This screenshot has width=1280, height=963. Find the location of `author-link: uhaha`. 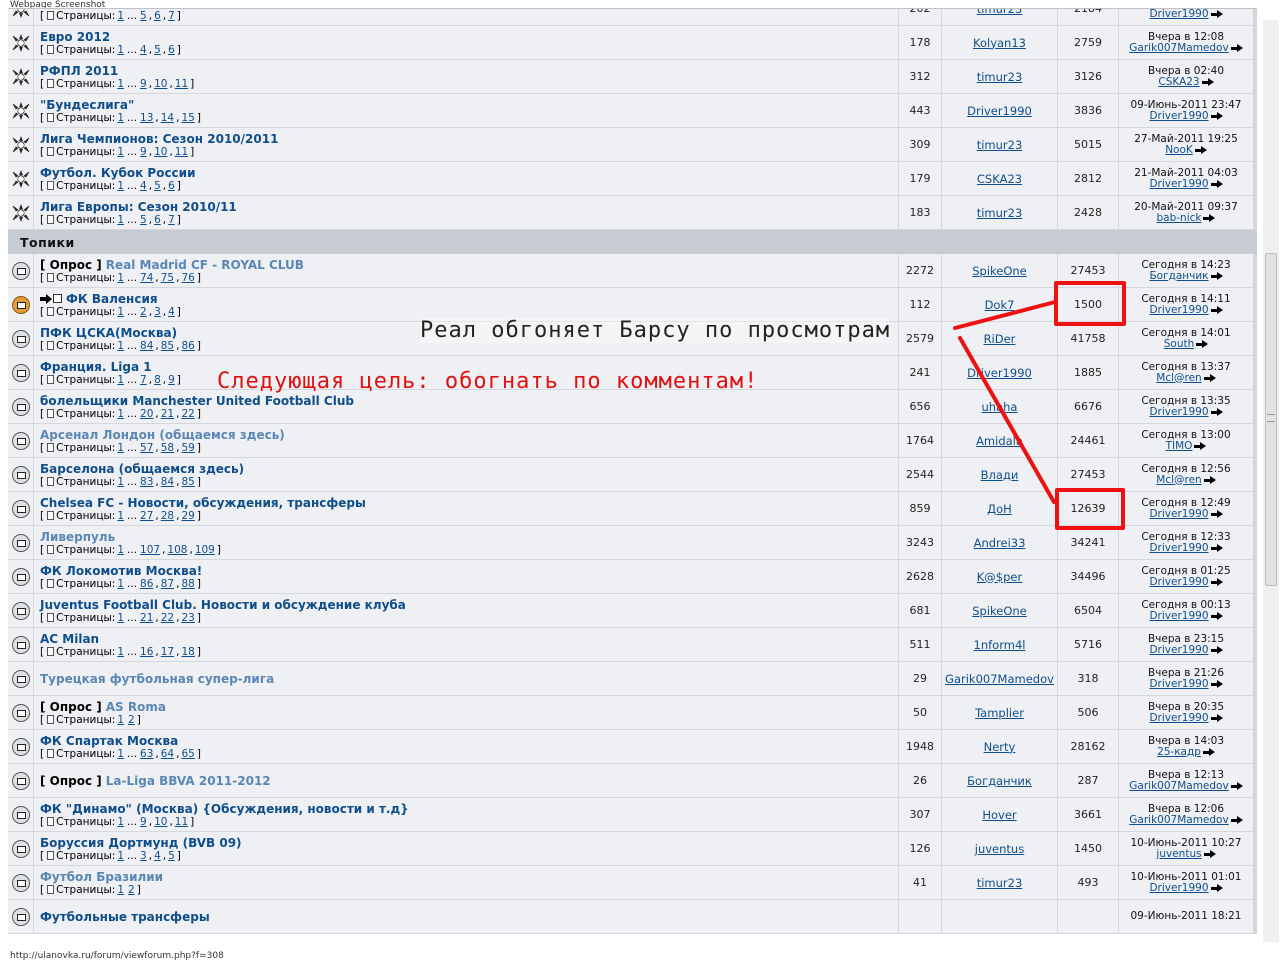

author-link: uhaha is located at coordinates (1000, 407).